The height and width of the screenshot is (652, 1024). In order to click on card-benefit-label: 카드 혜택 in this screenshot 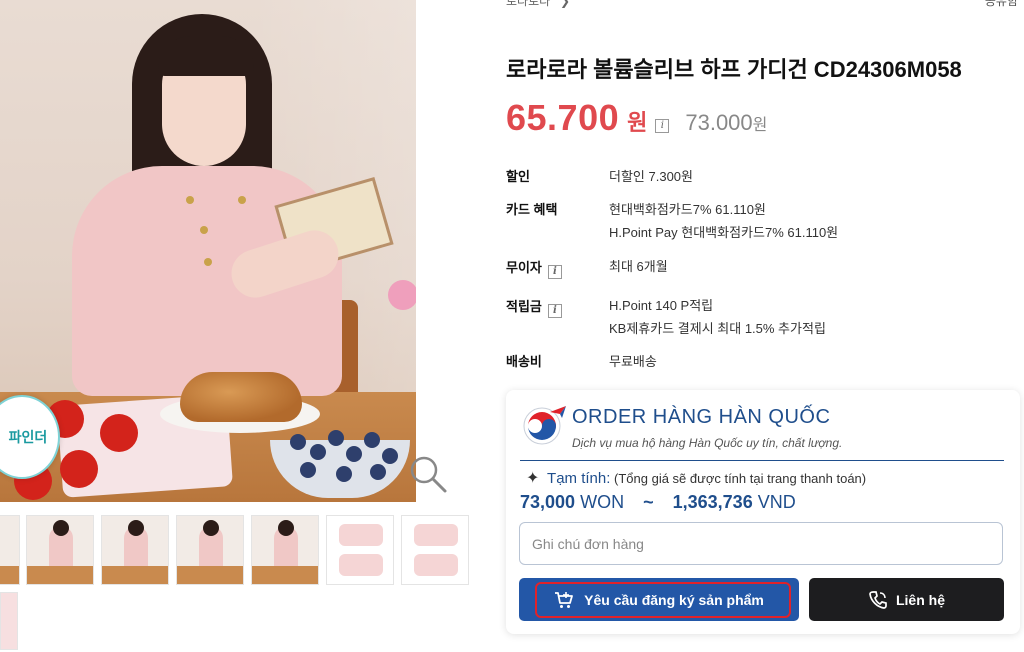, I will do `click(532, 209)`.